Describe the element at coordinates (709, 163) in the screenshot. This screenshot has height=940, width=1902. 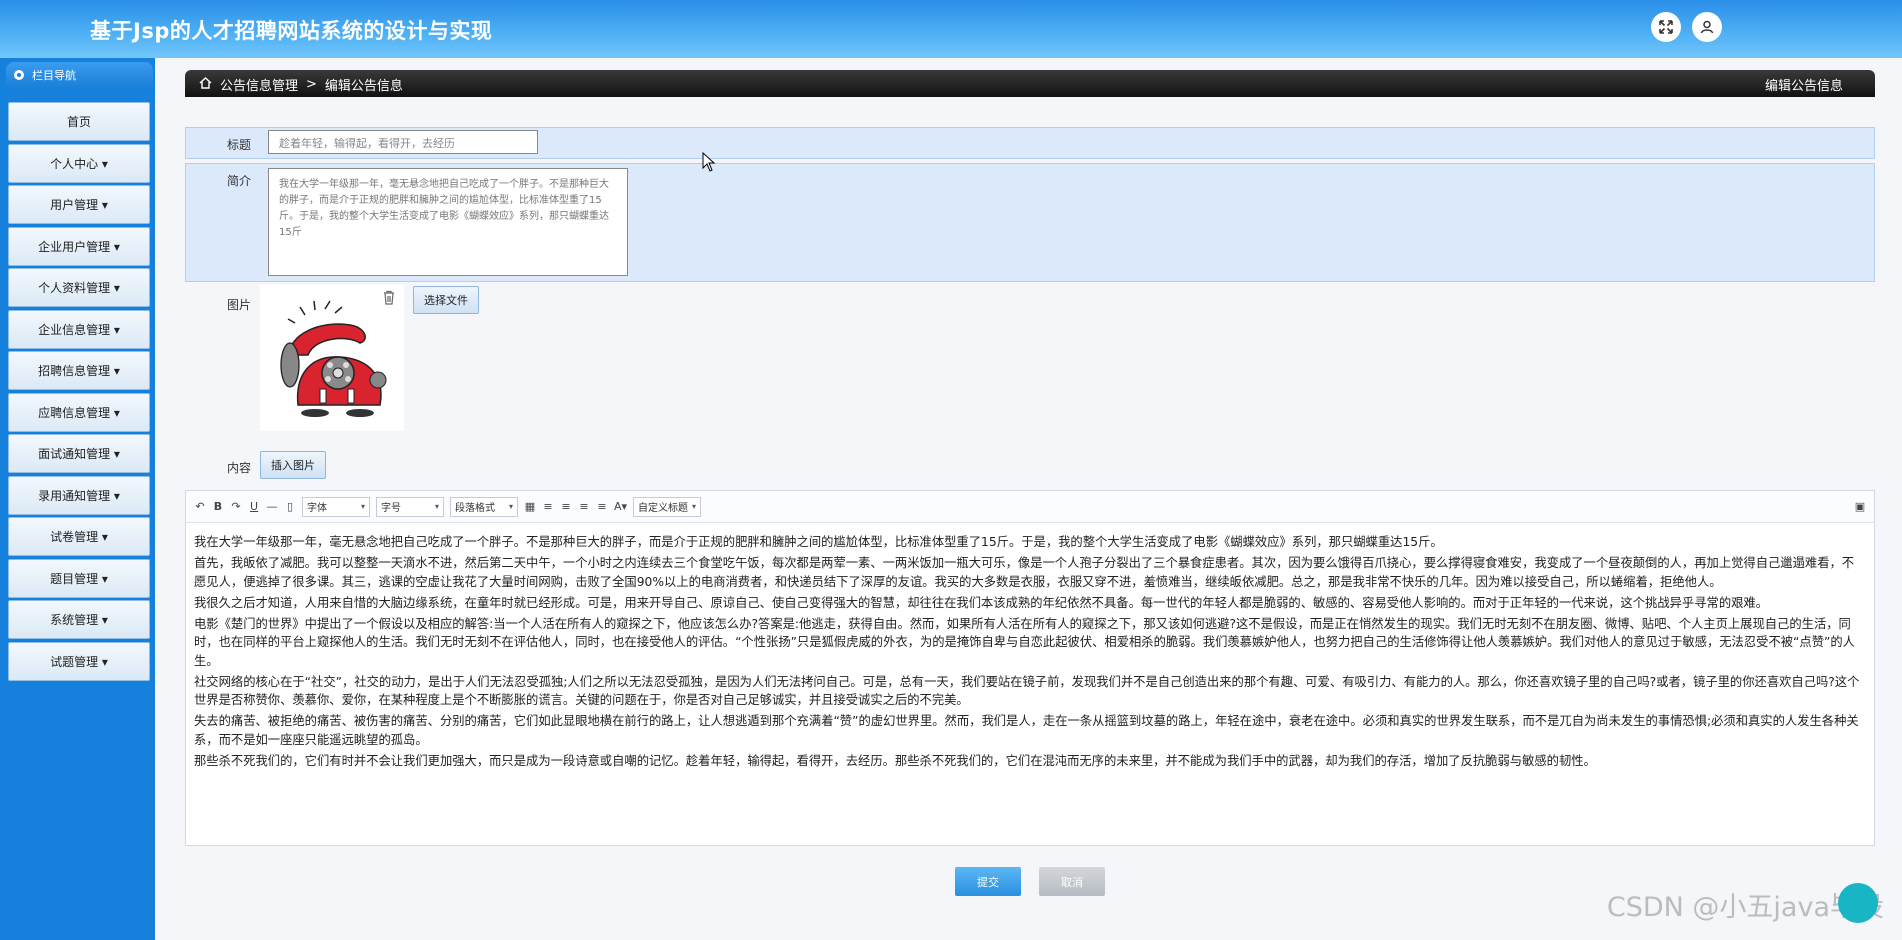
I see `mouse-cursor-icon` at that location.